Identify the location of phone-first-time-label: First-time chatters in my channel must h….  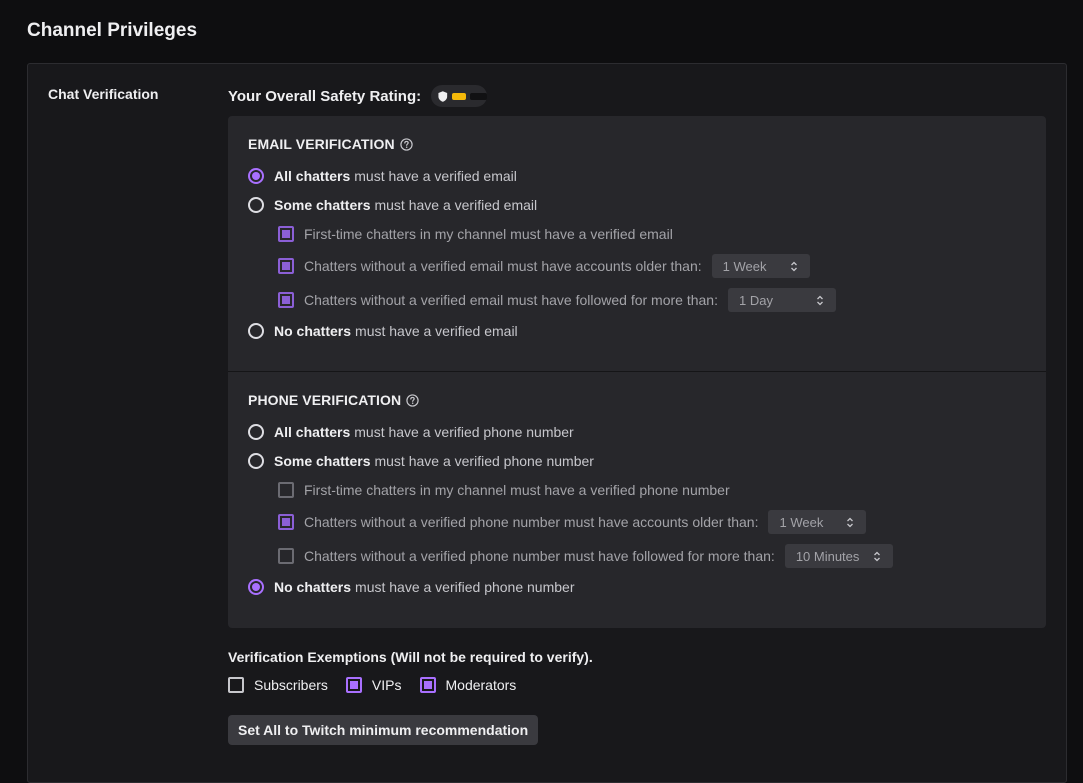
(517, 490).